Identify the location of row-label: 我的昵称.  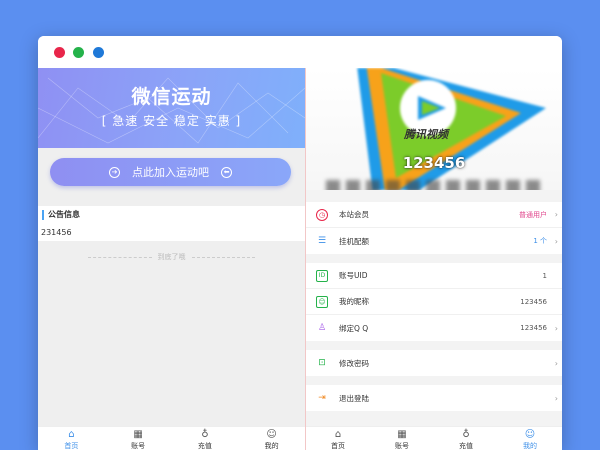
(354, 301).